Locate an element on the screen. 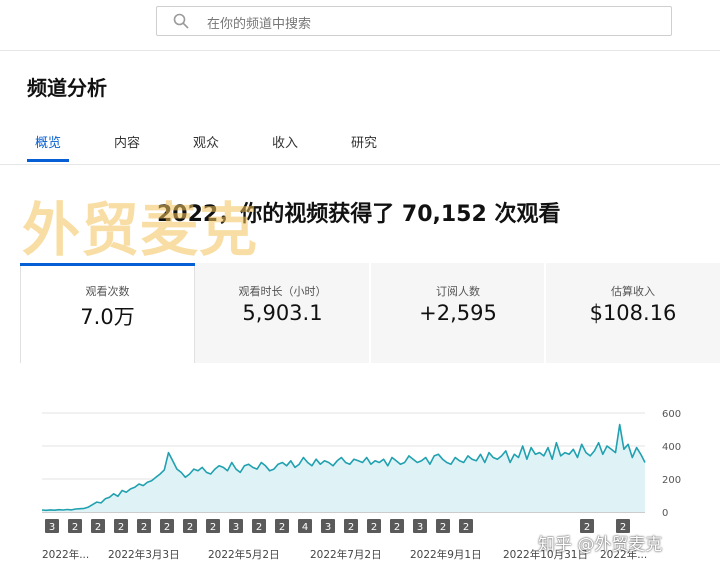  metric-card-watch-time: 观看时长（小时） 5,903.1 is located at coordinates (282, 313).